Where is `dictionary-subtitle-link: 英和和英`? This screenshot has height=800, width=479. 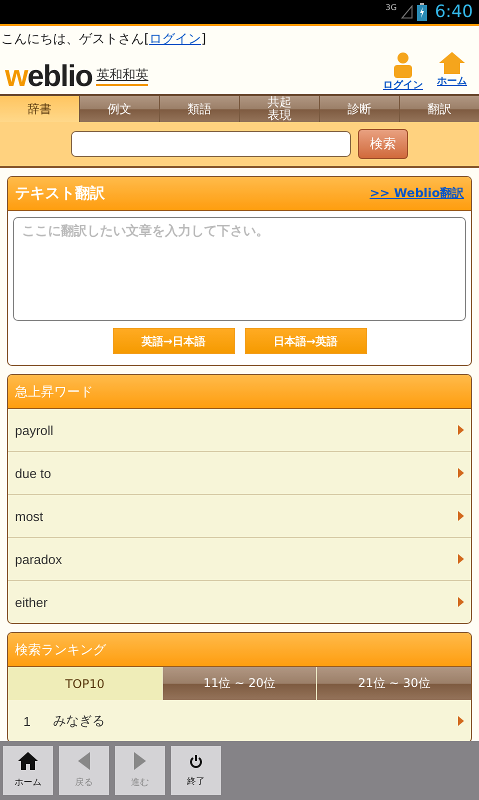 dictionary-subtitle-link: 英和和英 is located at coordinates (122, 76).